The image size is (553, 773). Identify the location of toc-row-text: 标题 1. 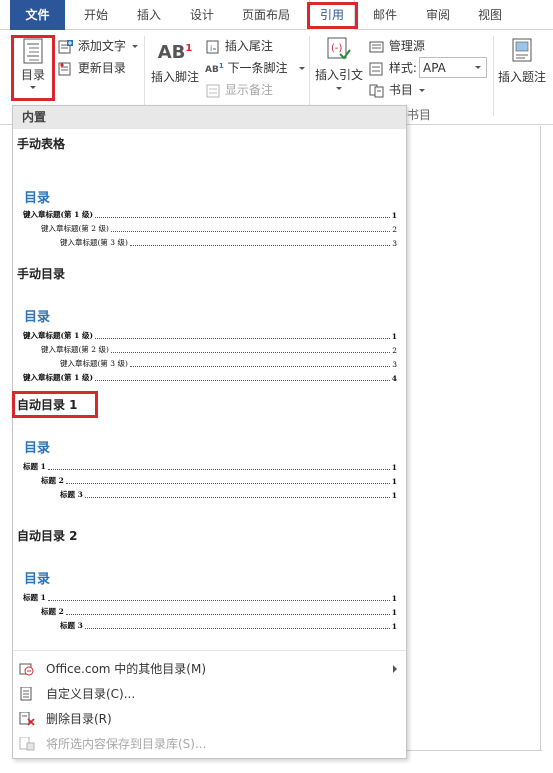
(34, 597).